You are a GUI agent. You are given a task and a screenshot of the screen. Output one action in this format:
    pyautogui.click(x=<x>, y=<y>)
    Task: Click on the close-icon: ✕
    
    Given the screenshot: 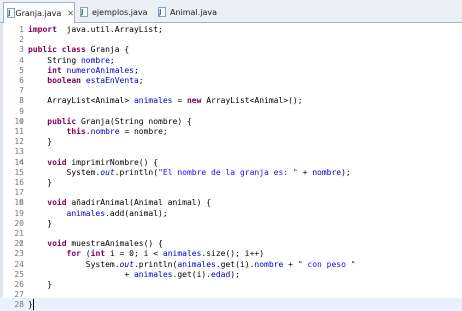 What is the action you would take?
    pyautogui.click(x=70, y=13)
    